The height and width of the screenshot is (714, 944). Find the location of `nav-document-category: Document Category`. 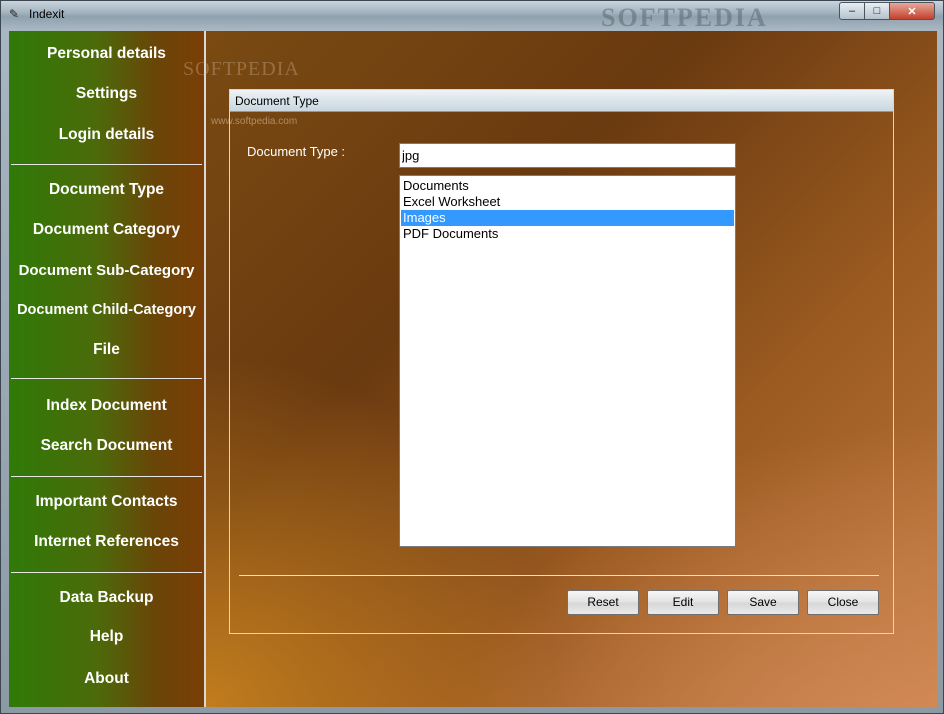

nav-document-category: Document Category is located at coordinates (106, 230).